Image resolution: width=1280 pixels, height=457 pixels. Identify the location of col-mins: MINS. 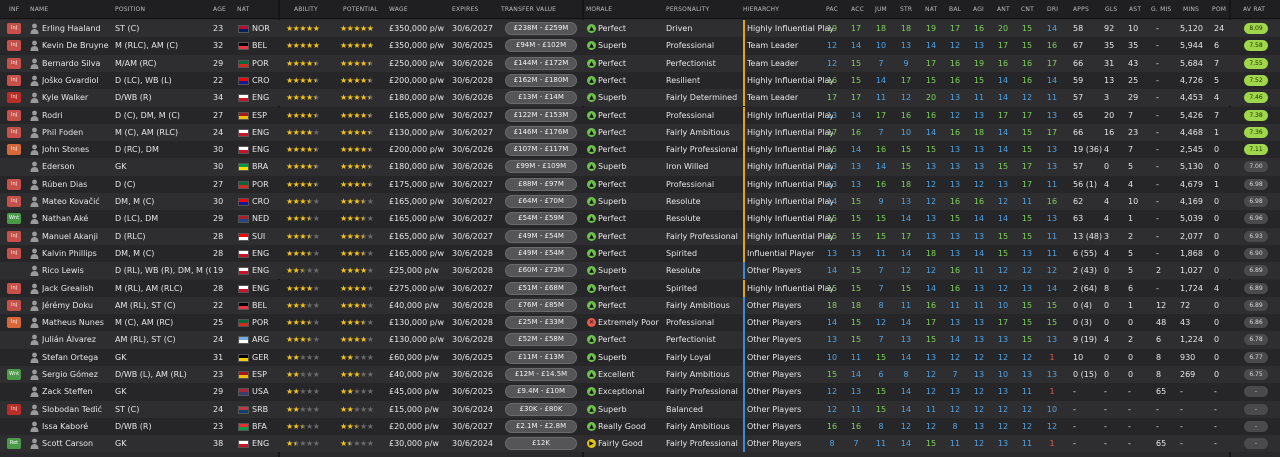
(1191, 9).